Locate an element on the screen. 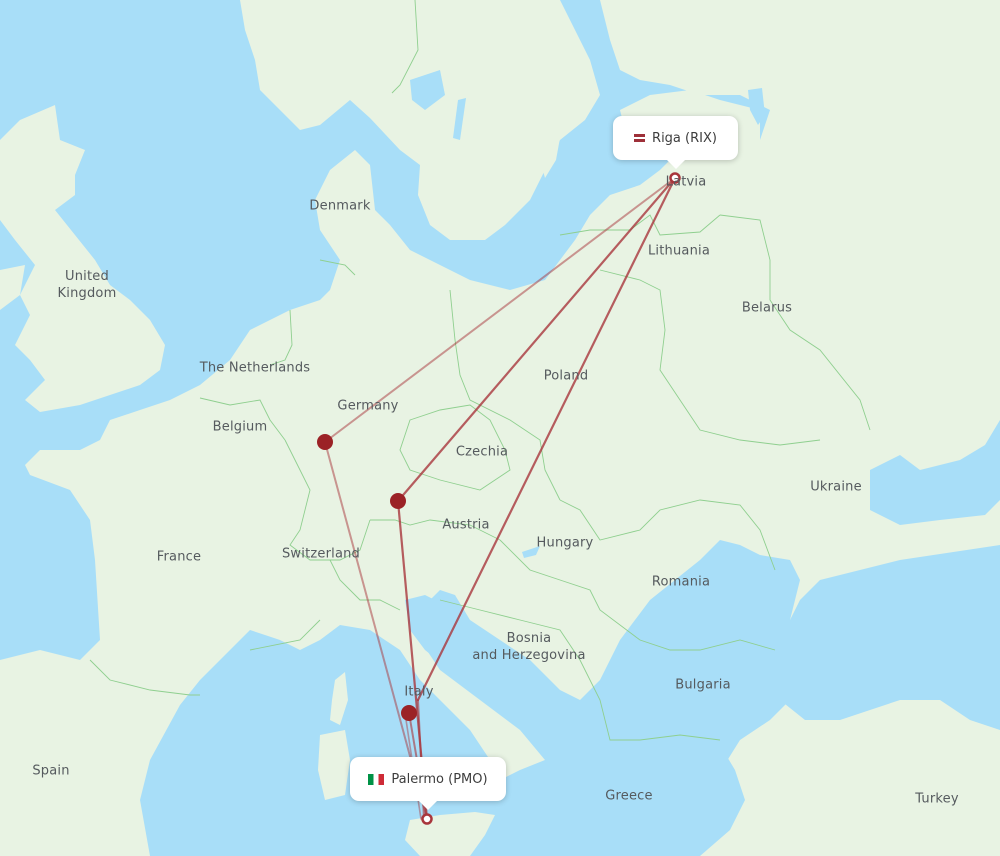 The height and width of the screenshot is (856, 1000). destination-airport-tooltip: Palermo (PMO) is located at coordinates (428, 783).